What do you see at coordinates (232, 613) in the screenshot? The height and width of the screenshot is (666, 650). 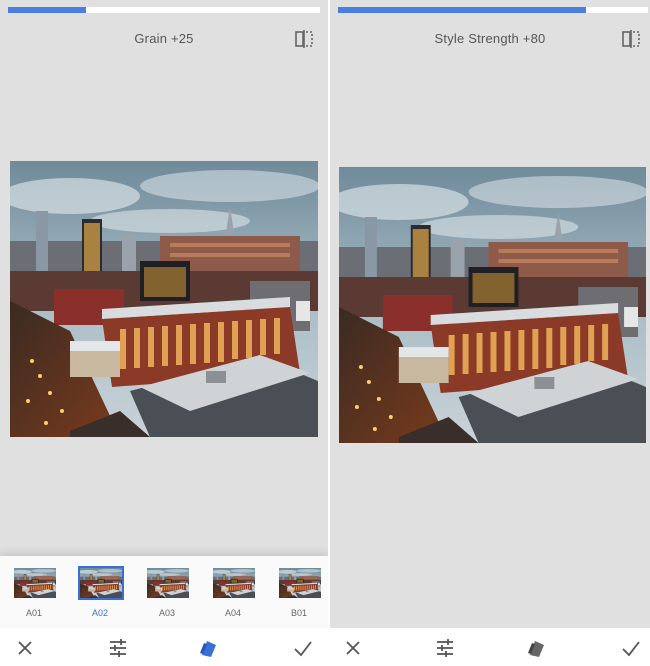 I see `filter-label: A04` at bounding box center [232, 613].